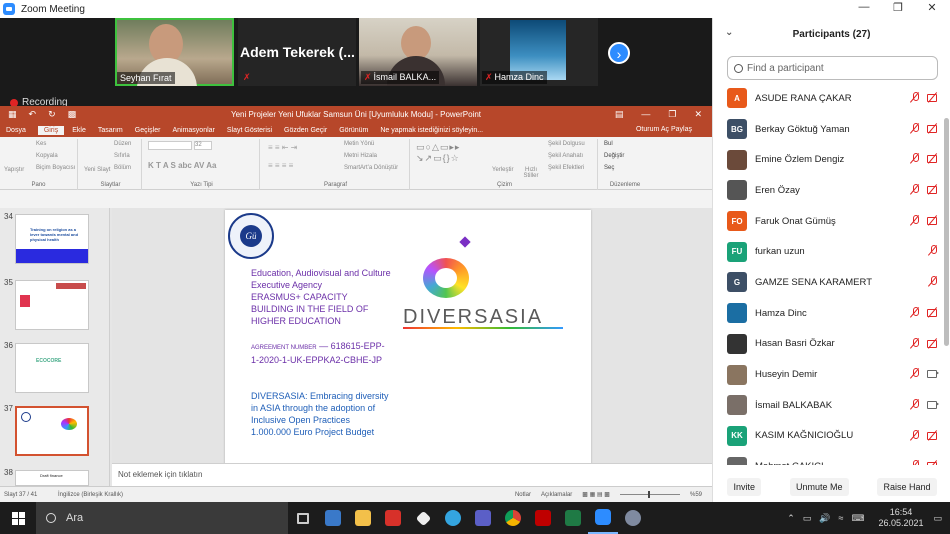  I want to click on shape-effects-button: Şekil Efektleri, so click(566, 168).